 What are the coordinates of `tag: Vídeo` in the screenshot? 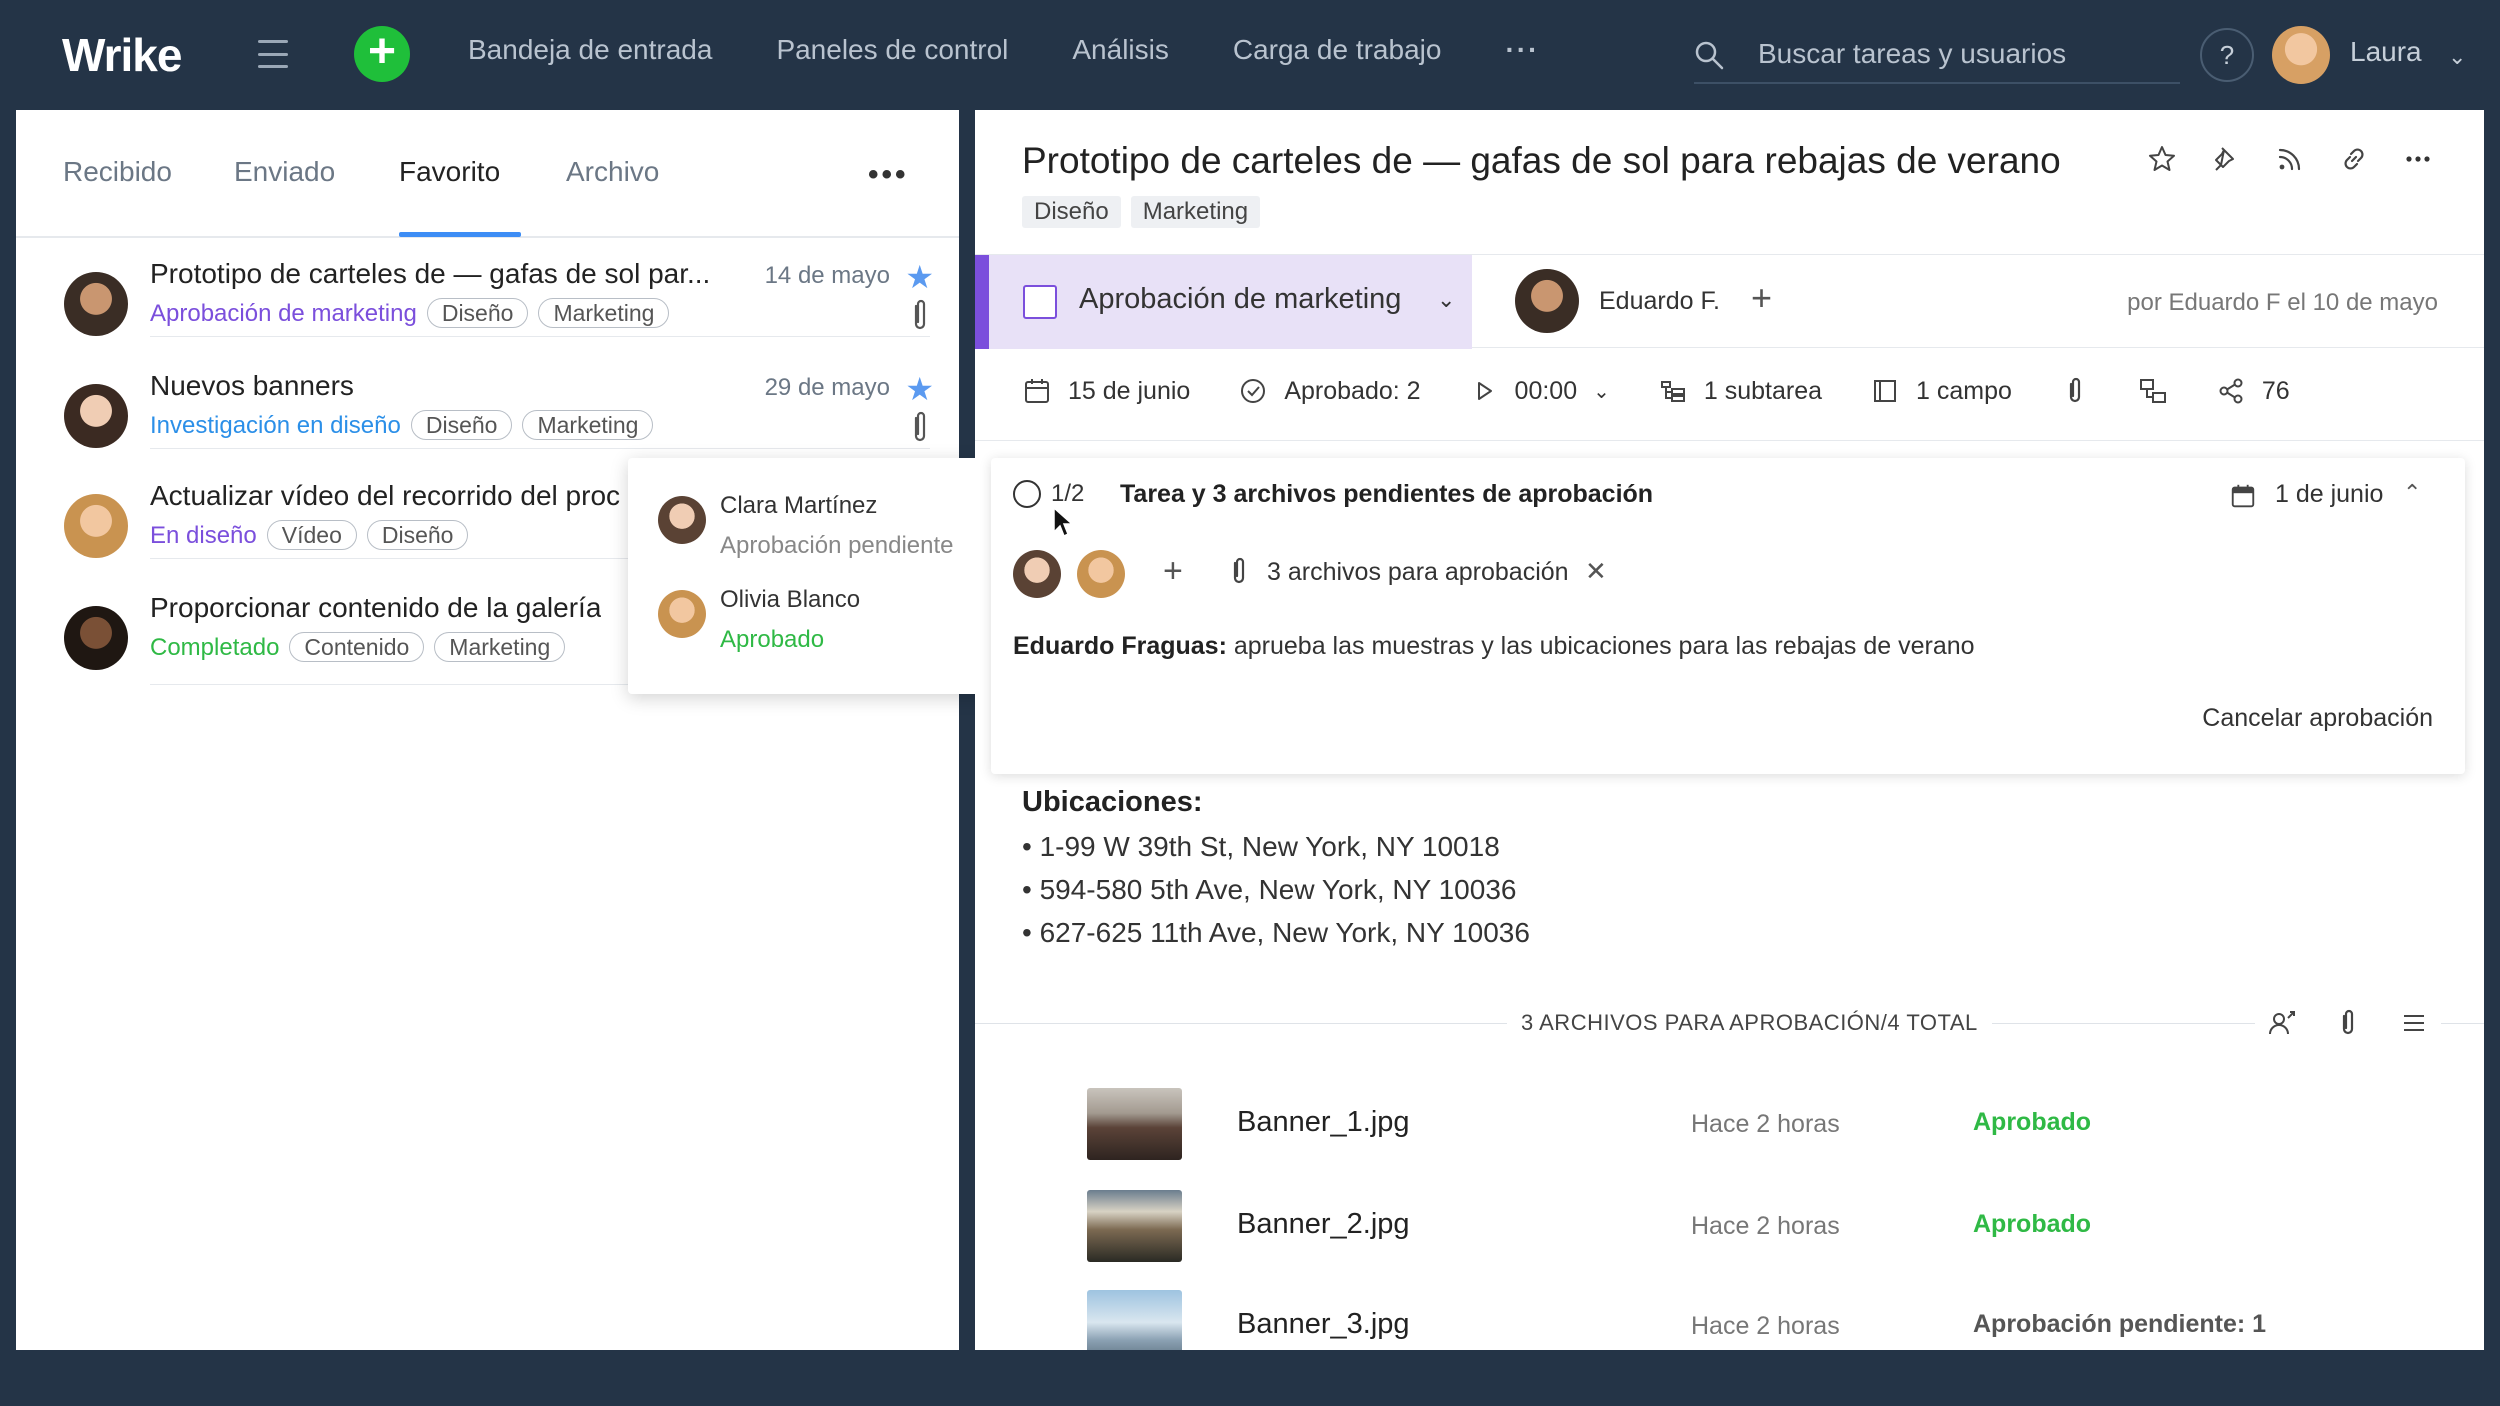 It's located at (311, 535).